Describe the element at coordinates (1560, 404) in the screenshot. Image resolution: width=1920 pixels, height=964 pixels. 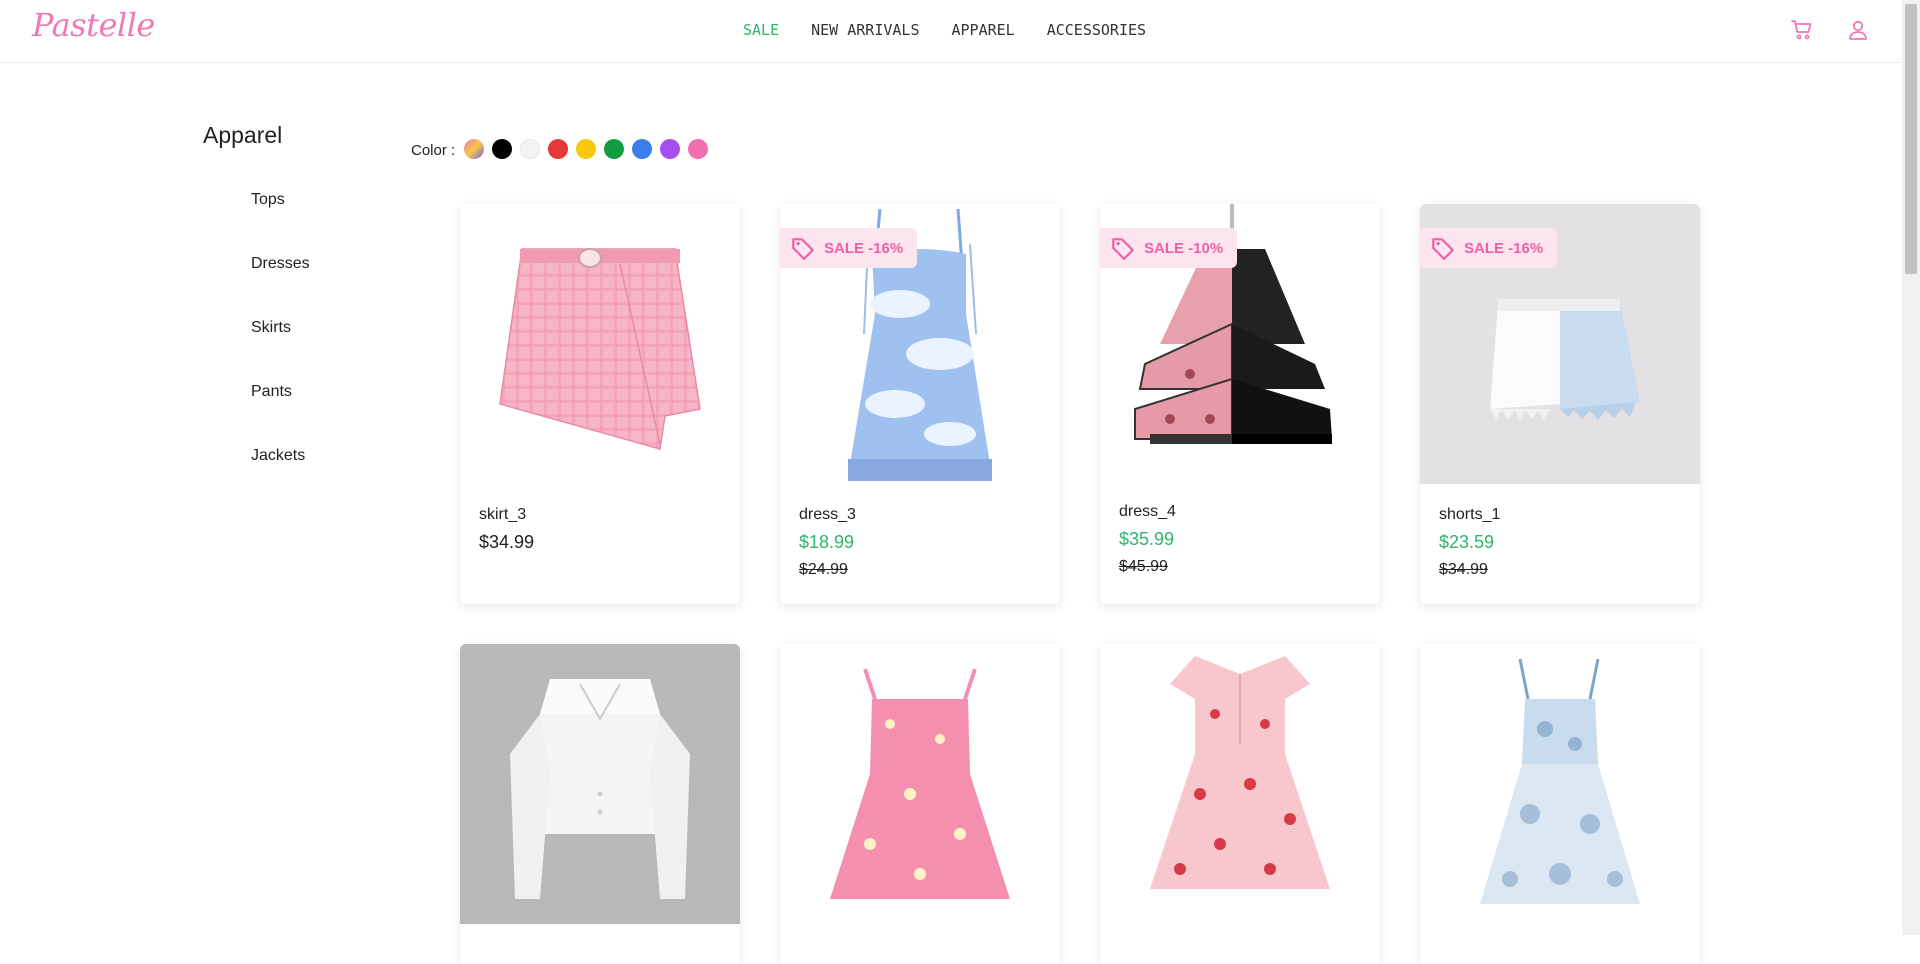
I see `product-card: SALE -16% shorts_1 $23.59 $34.99` at that location.